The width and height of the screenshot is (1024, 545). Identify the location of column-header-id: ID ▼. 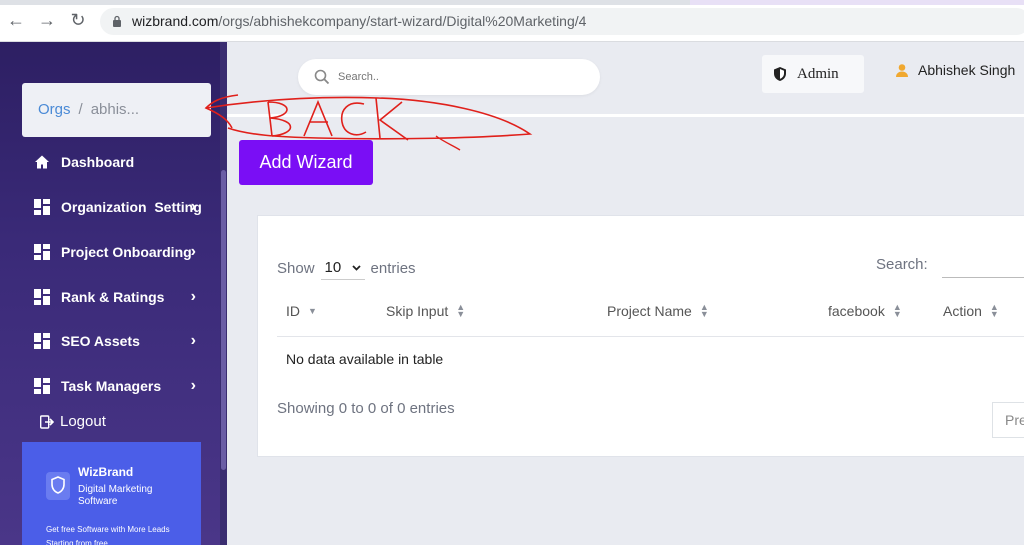
(301, 311).